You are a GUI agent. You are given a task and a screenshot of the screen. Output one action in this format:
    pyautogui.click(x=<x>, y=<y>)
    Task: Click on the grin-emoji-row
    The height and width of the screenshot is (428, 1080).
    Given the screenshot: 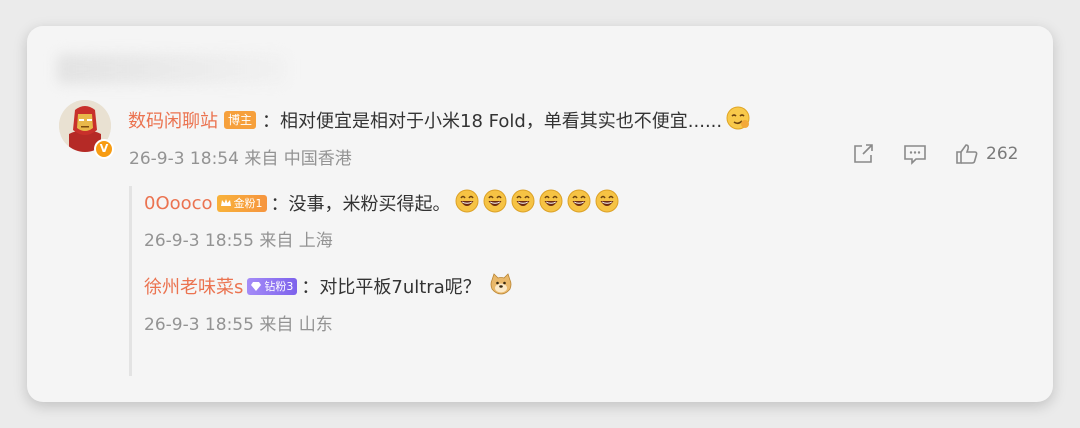 What is the action you would take?
    pyautogui.click(x=535, y=203)
    